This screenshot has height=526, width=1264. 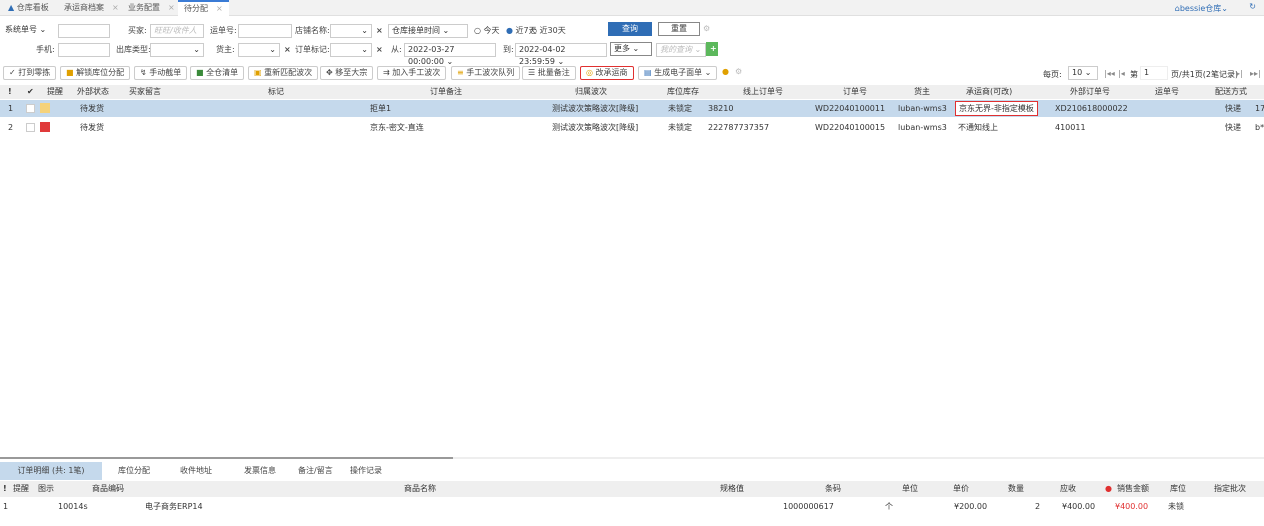 I want to click on owner-select: ⌄, so click(x=259, y=50).